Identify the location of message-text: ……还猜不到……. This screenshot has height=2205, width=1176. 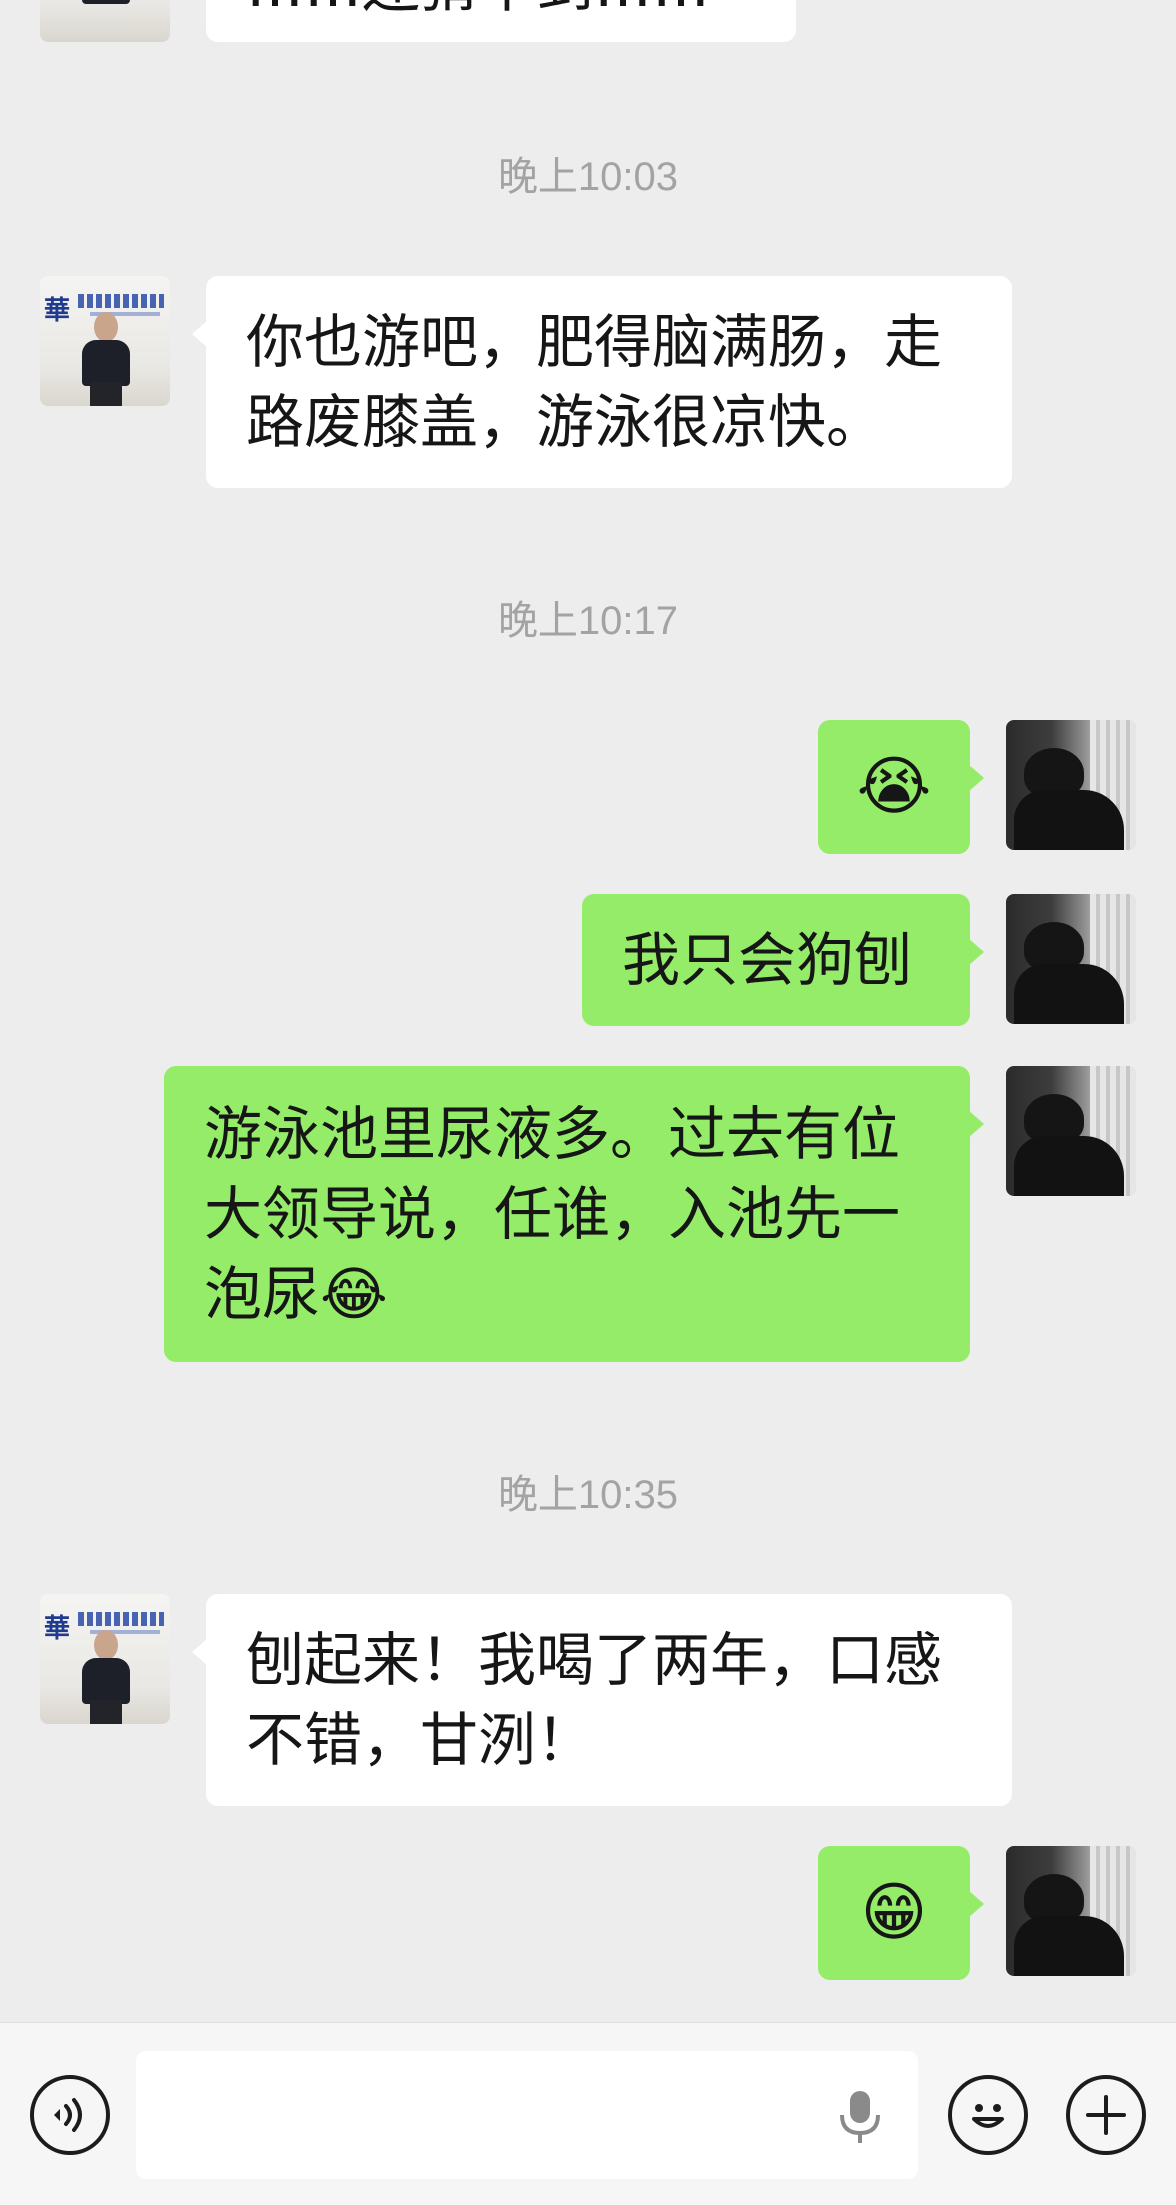
(478, 13).